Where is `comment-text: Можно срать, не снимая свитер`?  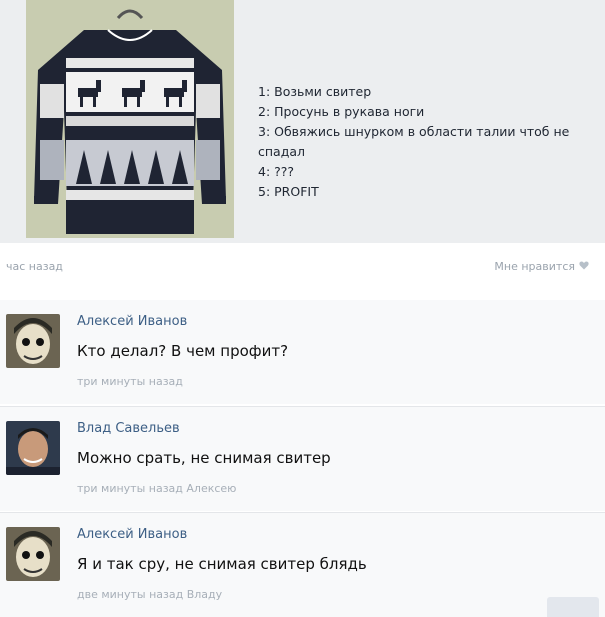
comment-text: Можно срать, не снимая свитер is located at coordinates (204, 458).